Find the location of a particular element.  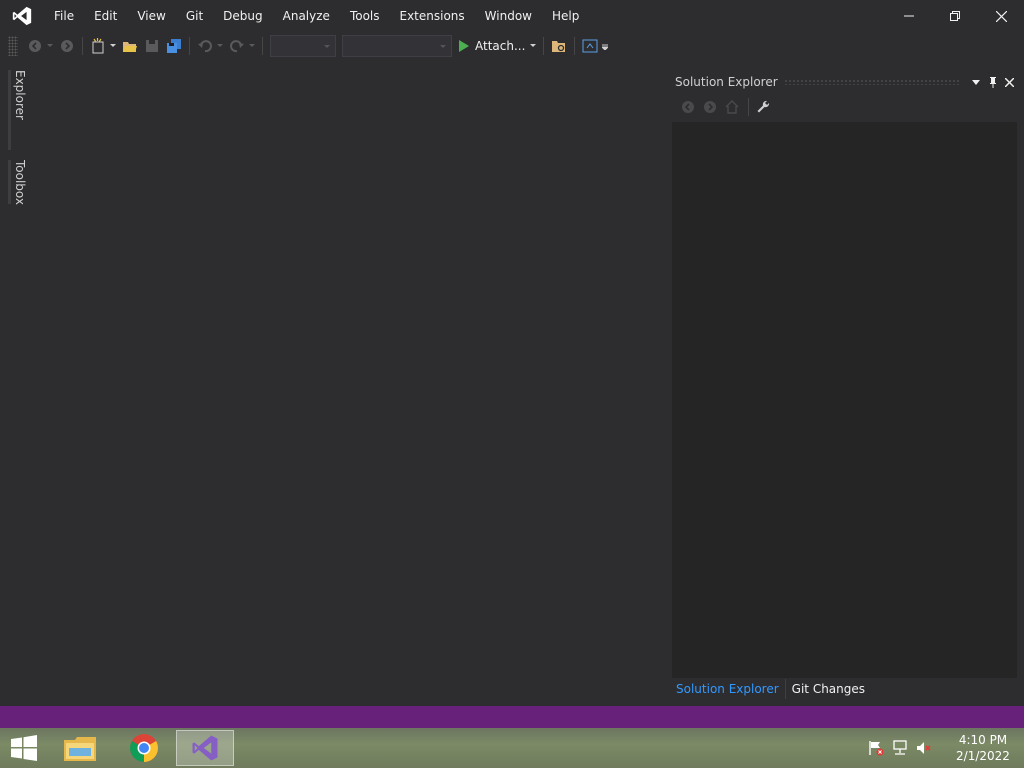

back-icon is located at coordinates (688, 107).